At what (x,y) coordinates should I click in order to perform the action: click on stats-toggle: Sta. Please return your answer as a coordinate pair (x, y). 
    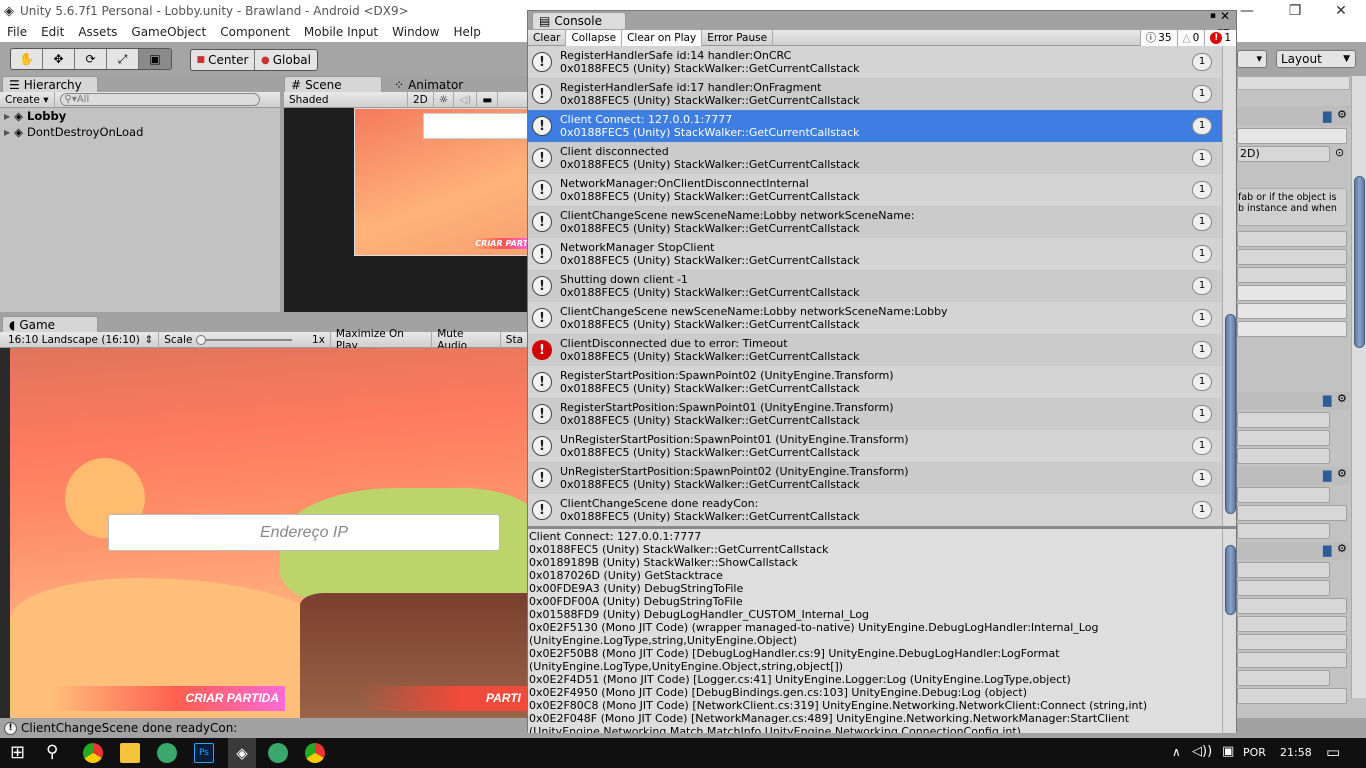
    Looking at the image, I should click on (514, 340).